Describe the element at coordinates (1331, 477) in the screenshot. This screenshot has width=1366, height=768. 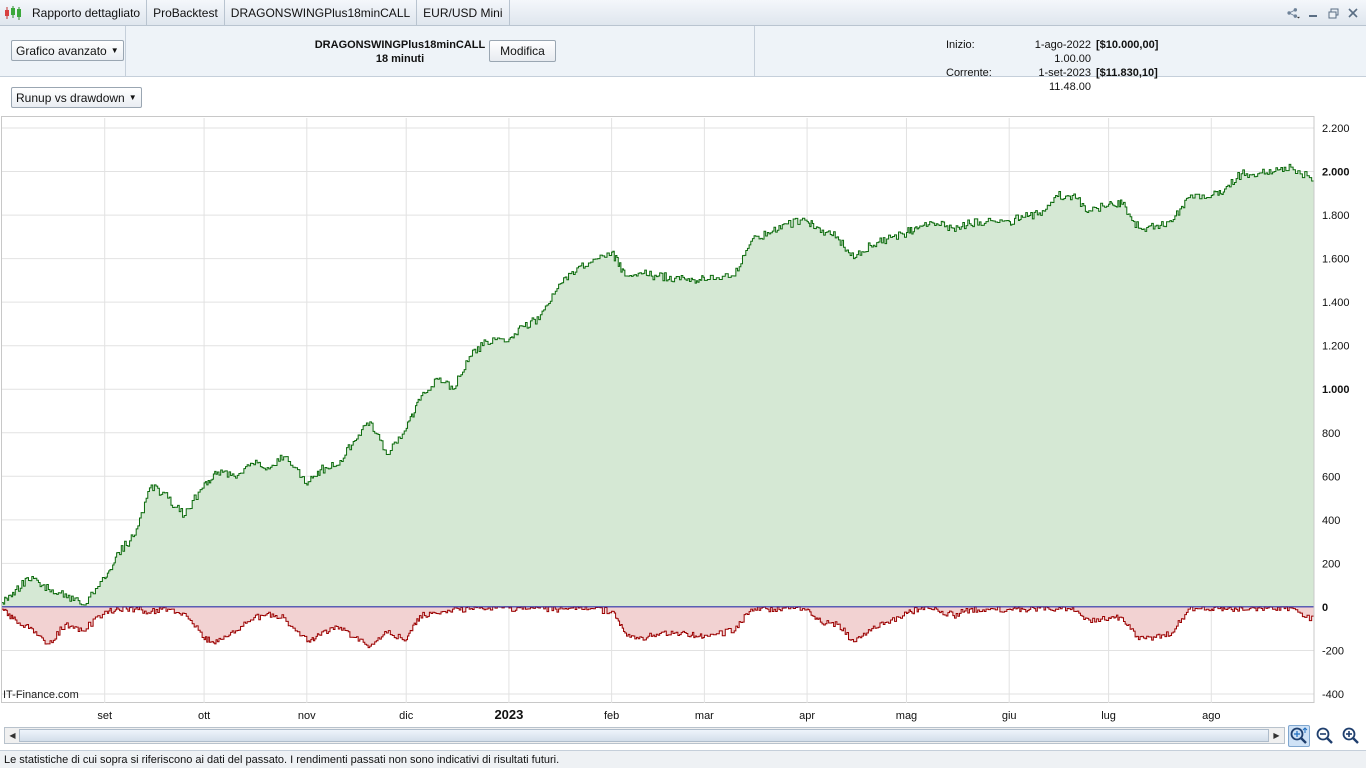
I see `y-tick-label: 600` at that location.